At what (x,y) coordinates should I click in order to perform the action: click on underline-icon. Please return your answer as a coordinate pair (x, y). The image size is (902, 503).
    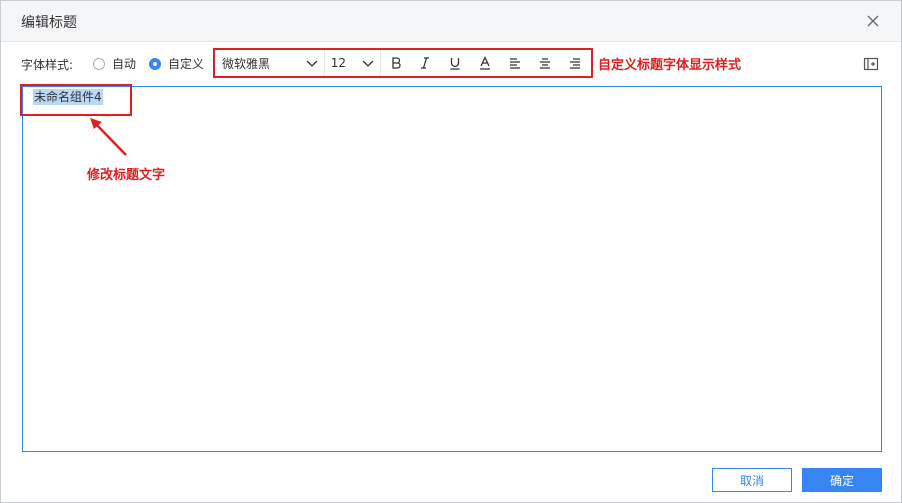
    Looking at the image, I should click on (455, 64).